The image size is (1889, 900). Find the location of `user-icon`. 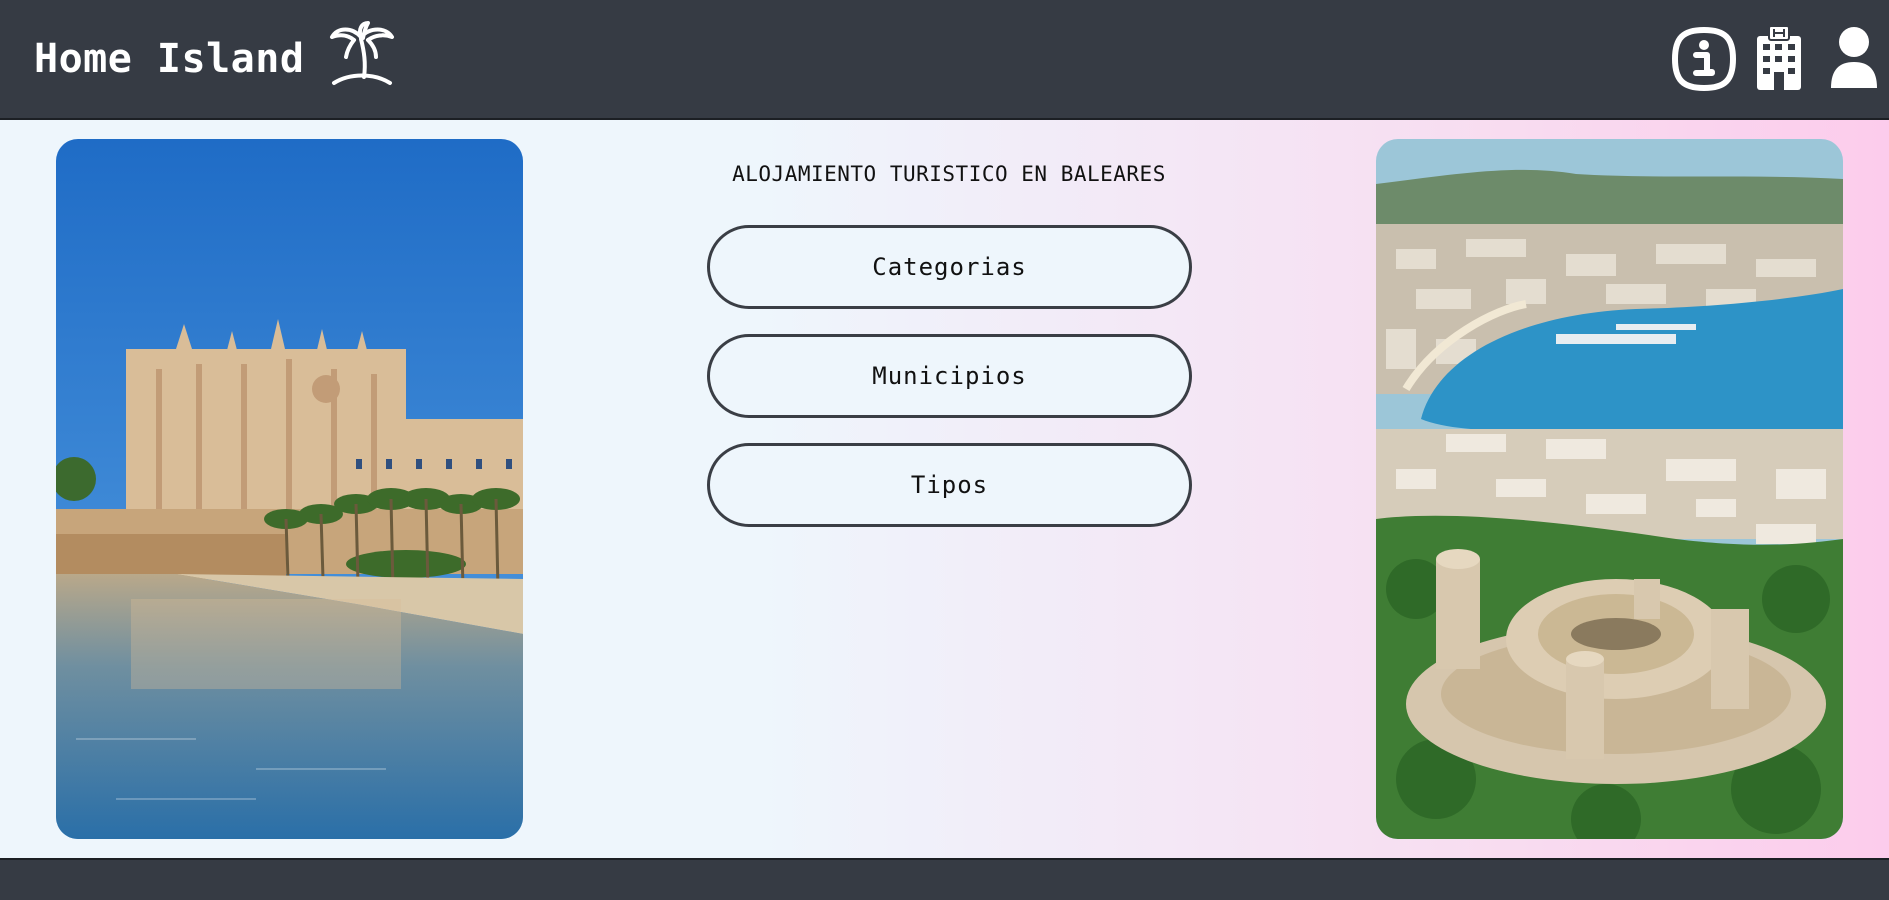

user-icon is located at coordinates (1854, 60).